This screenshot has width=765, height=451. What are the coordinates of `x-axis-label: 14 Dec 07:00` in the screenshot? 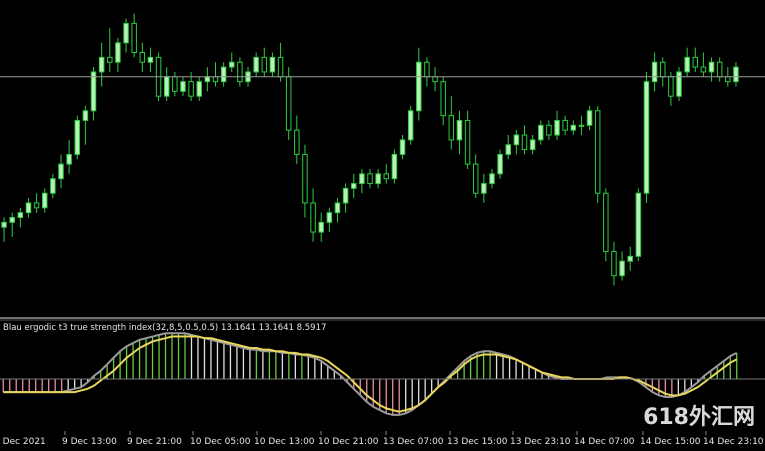 It's located at (604, 442).